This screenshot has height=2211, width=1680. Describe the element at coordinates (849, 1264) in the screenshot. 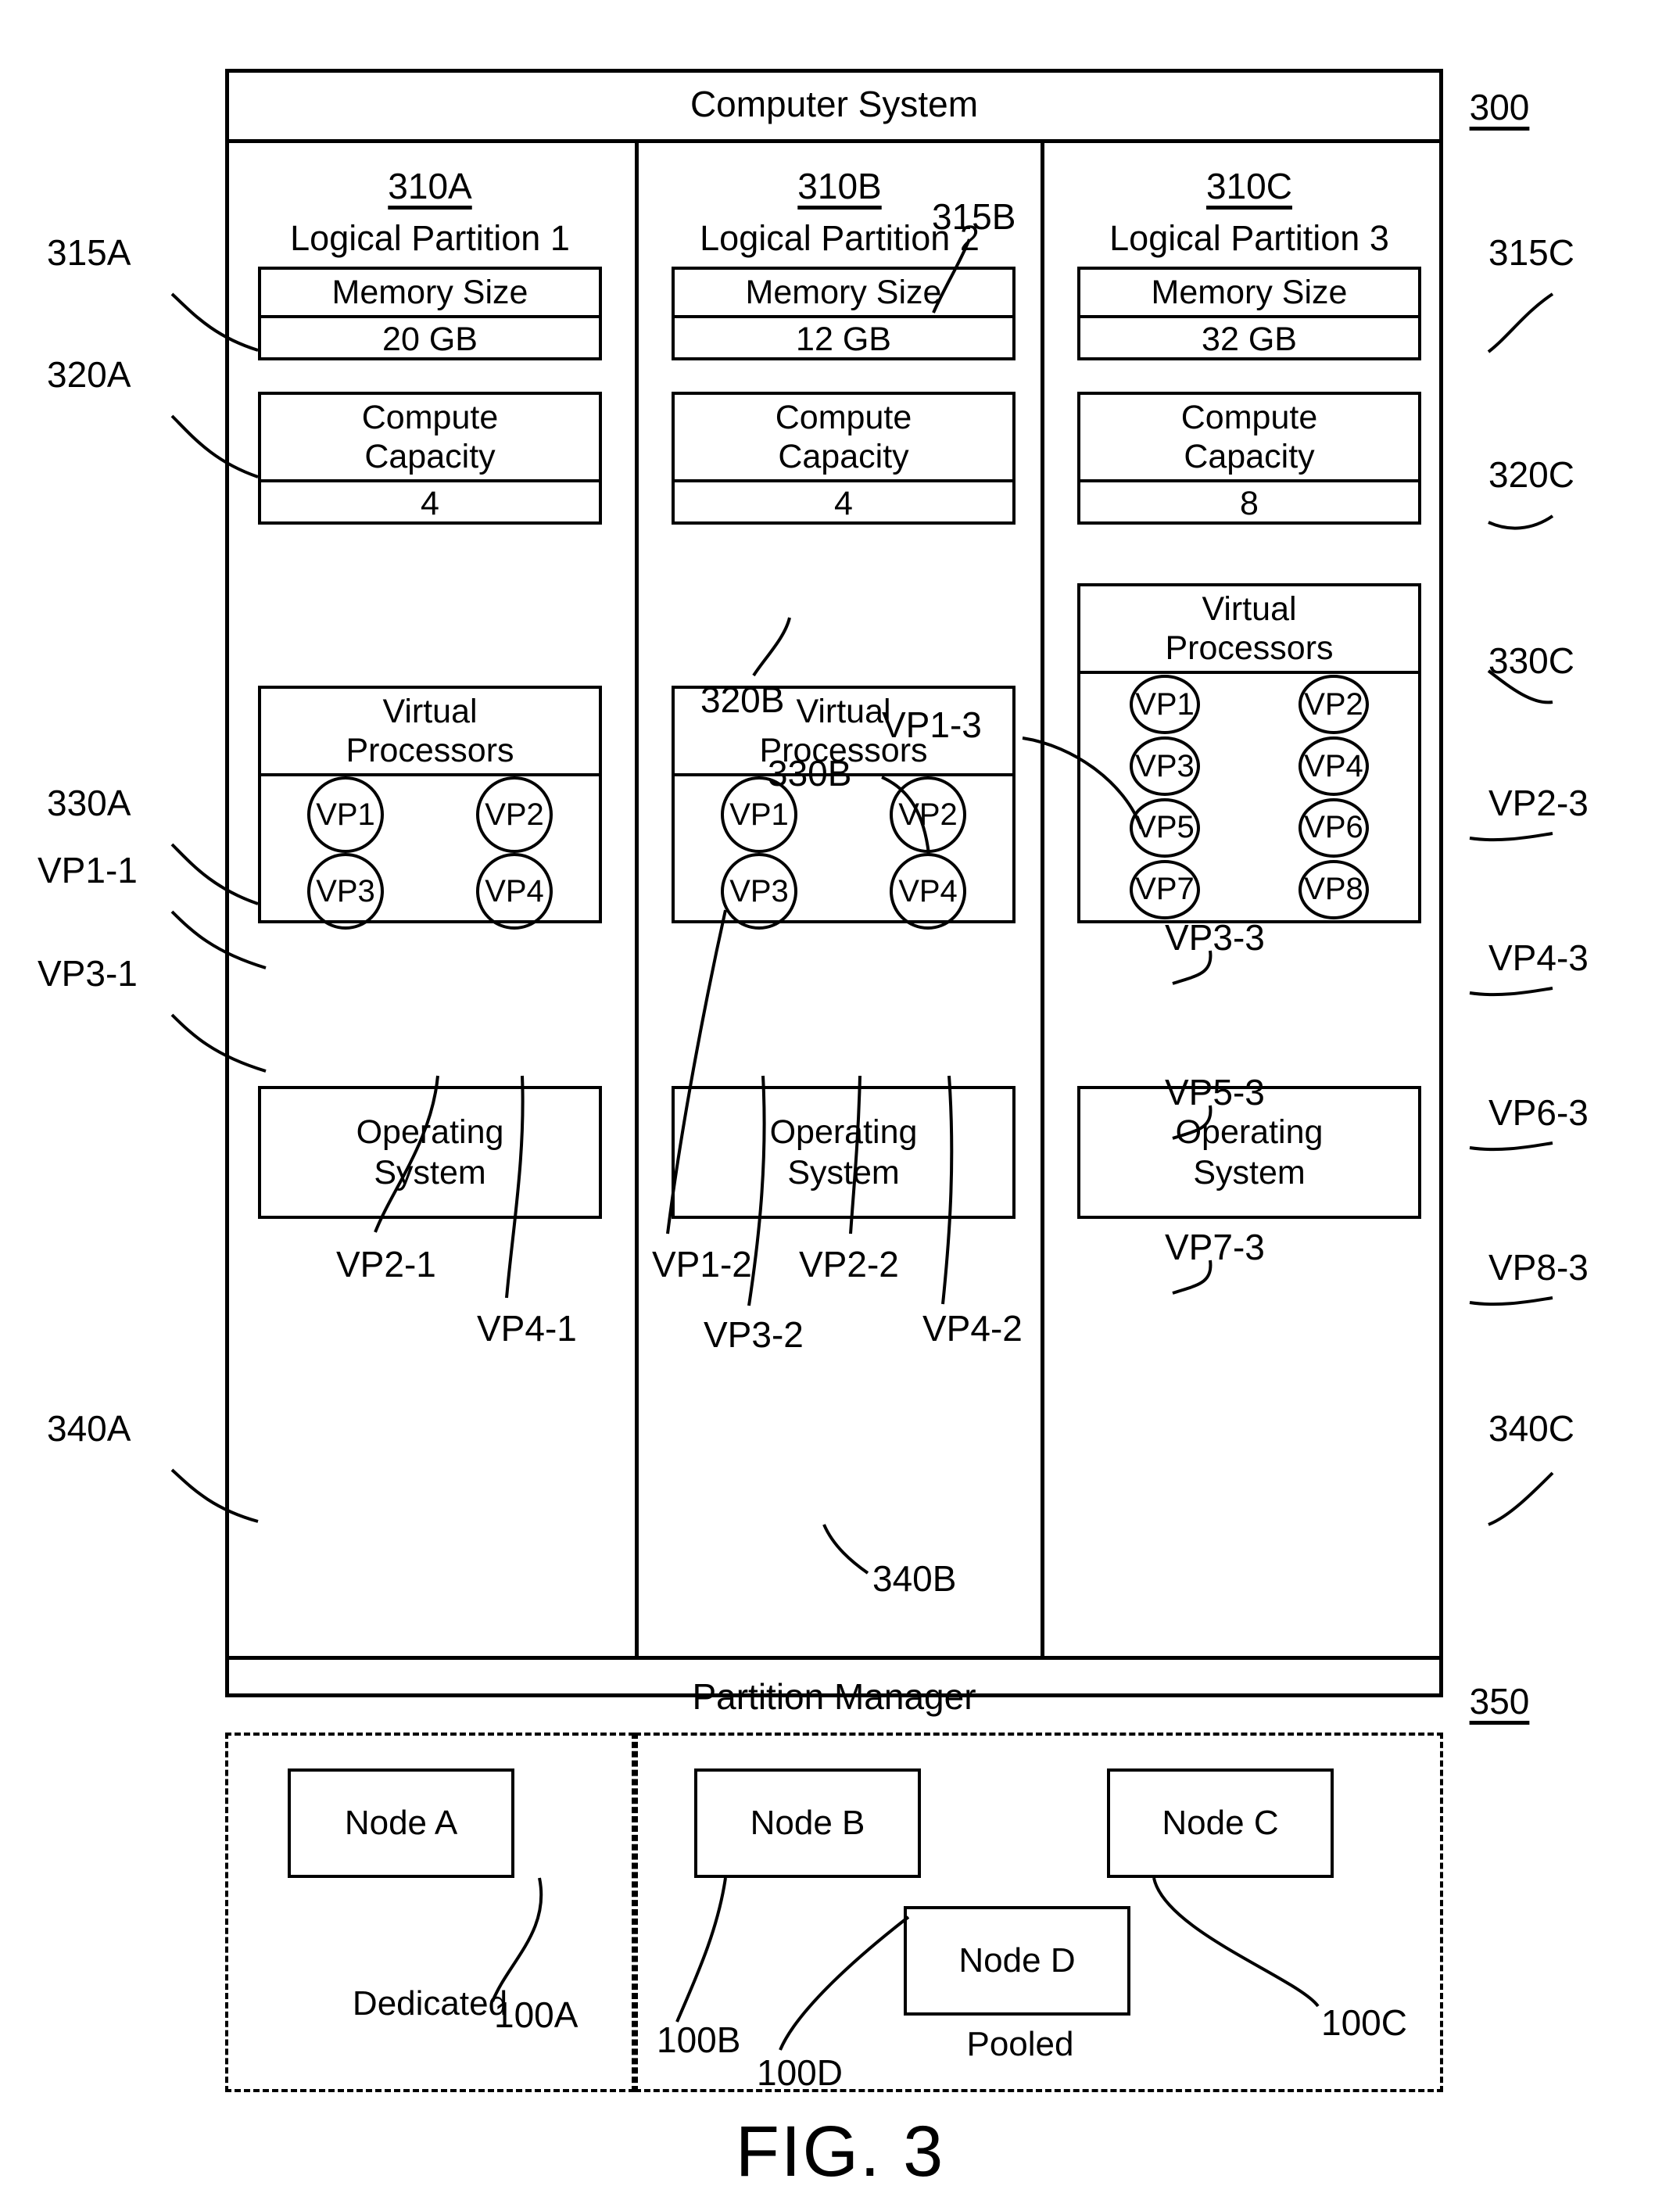

I see `ref-vp2-2: VP2-2` at that location.